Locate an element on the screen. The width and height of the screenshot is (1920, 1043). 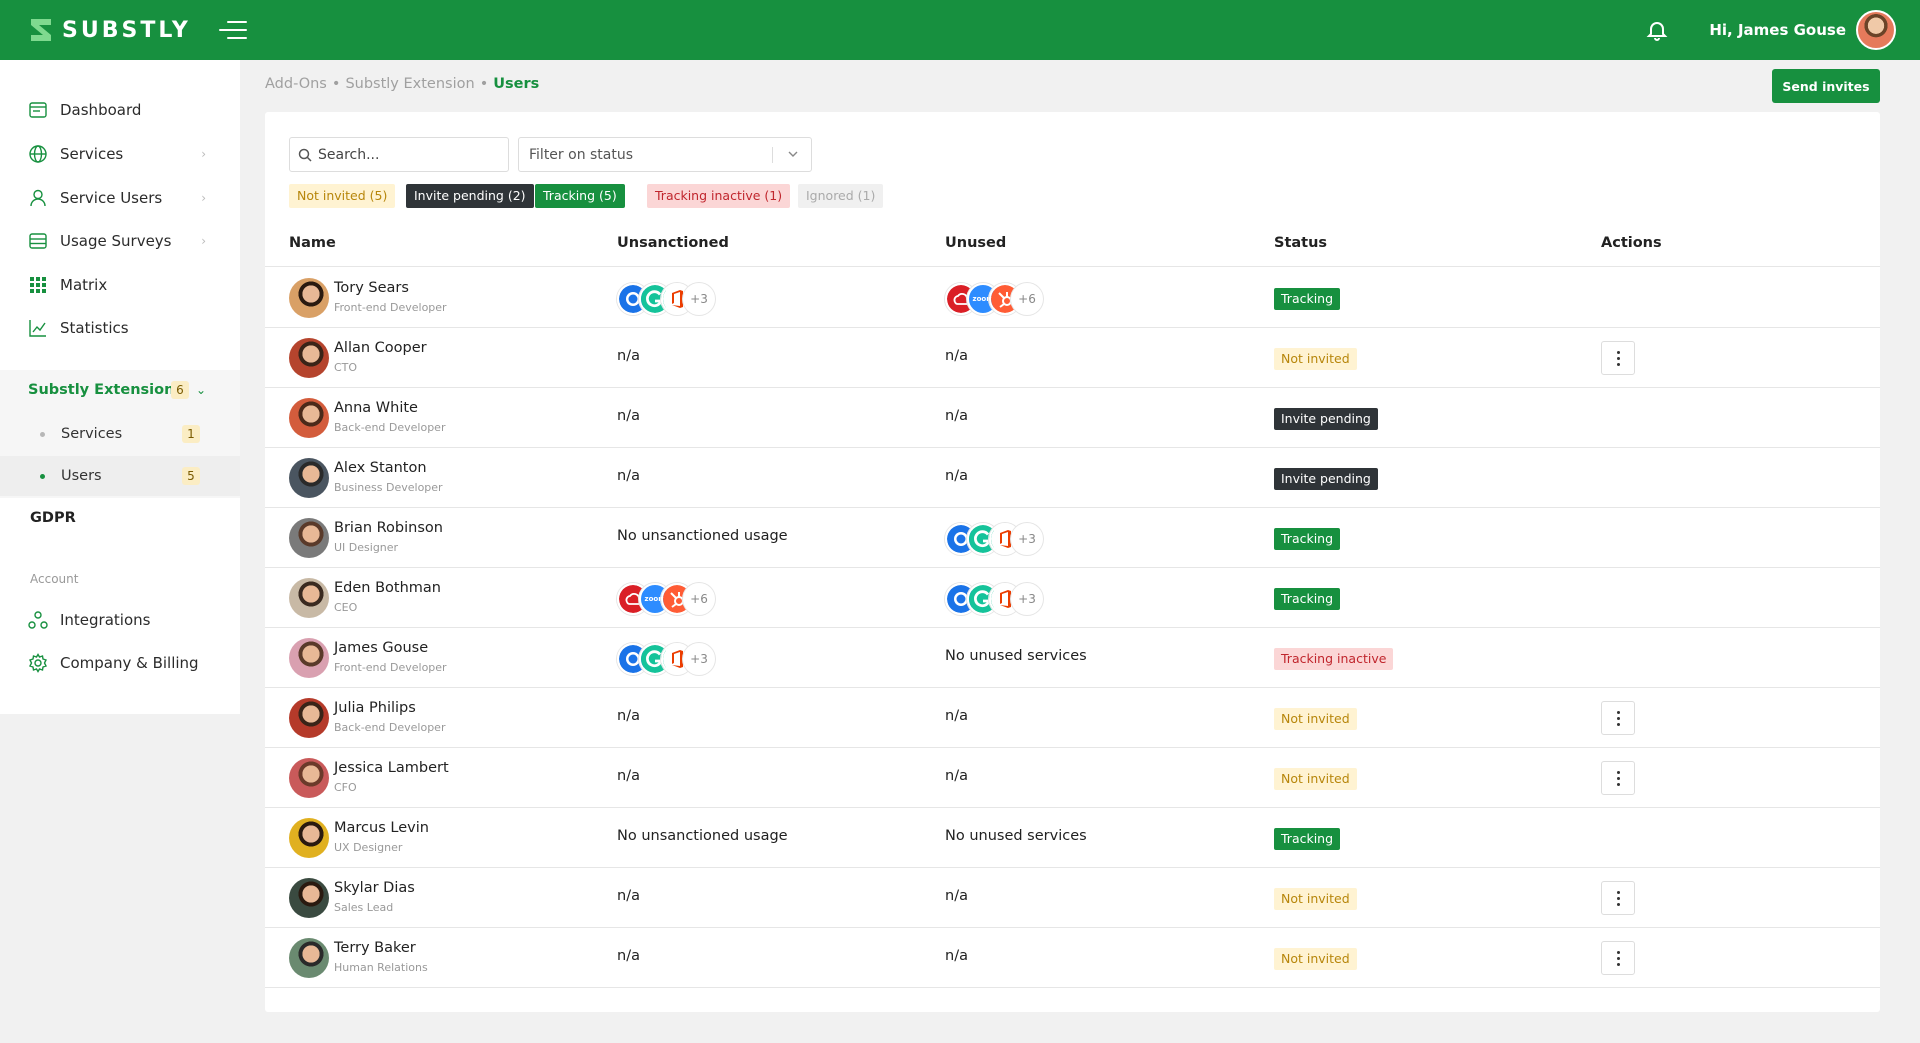
chip-tracking-inactive: Tracking inactive (1) is located at coordinates (719, 196).